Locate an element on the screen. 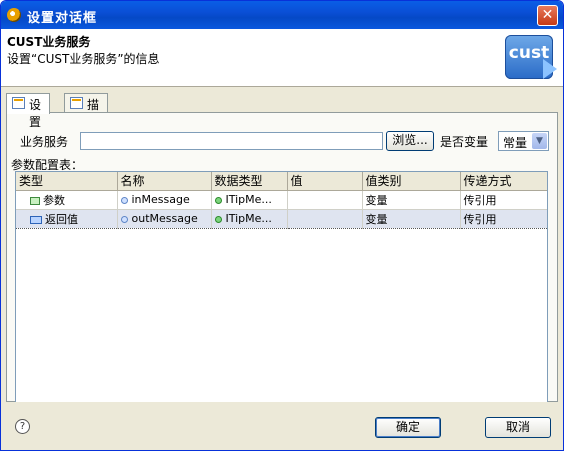  table-row: 参数 inMessage ITipMe... 变量 传引用 is located at coordinates (281, 200).